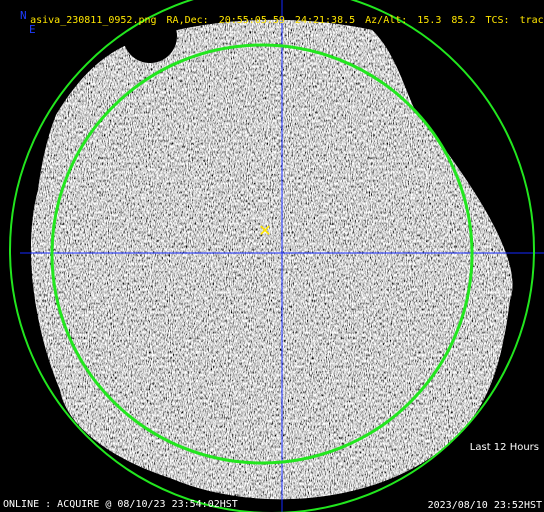 This screenshot has height=512, width=544. Describe the element at coordinates (120, 504) in the screenshot. I see `status-line: ONLINE : ACQUIRE @ 08/10/23 23:54:02HST` at that location.